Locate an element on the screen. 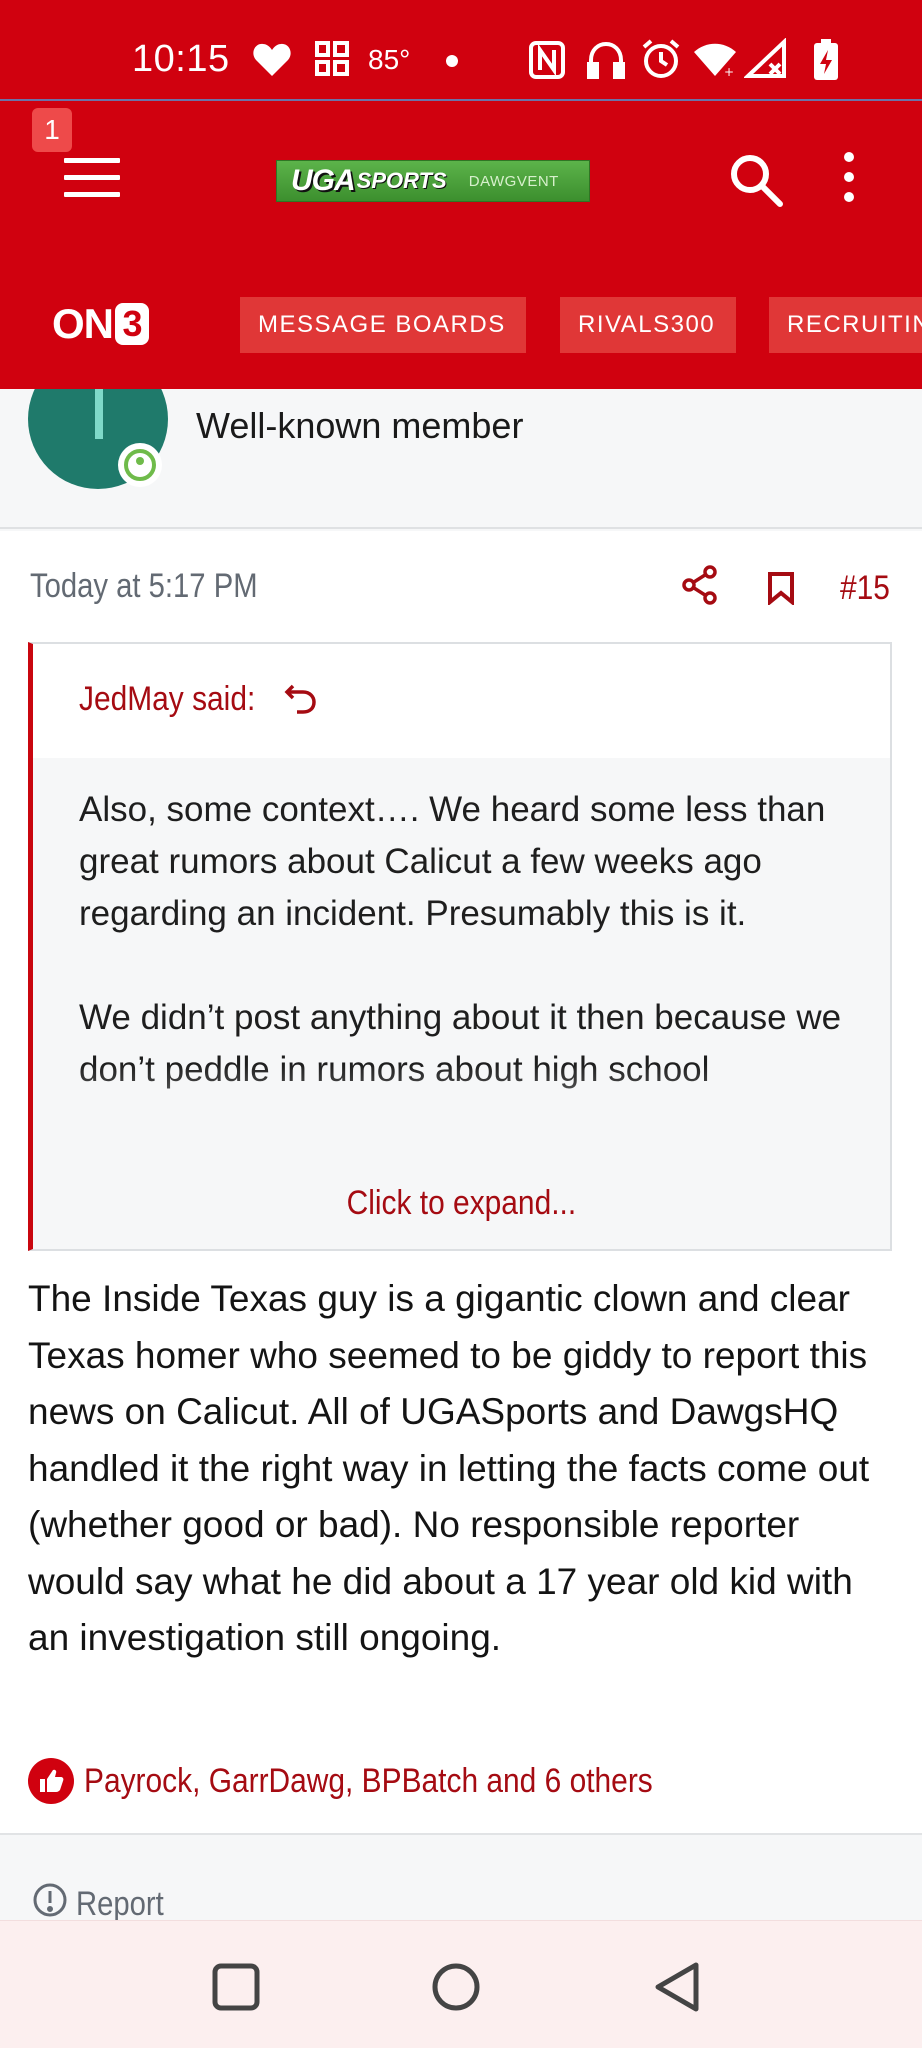 This screenshot has width=922, height=2048. search-icon is located at coordinates (756, 180).